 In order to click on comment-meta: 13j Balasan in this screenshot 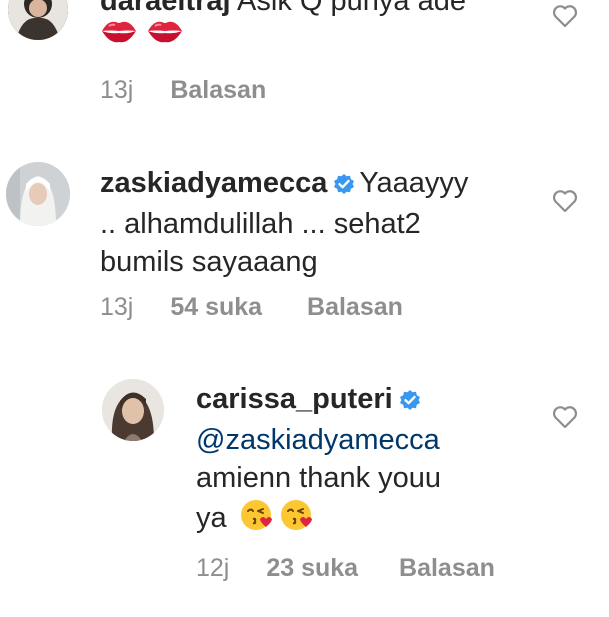, I will do `click(183, 90)`.